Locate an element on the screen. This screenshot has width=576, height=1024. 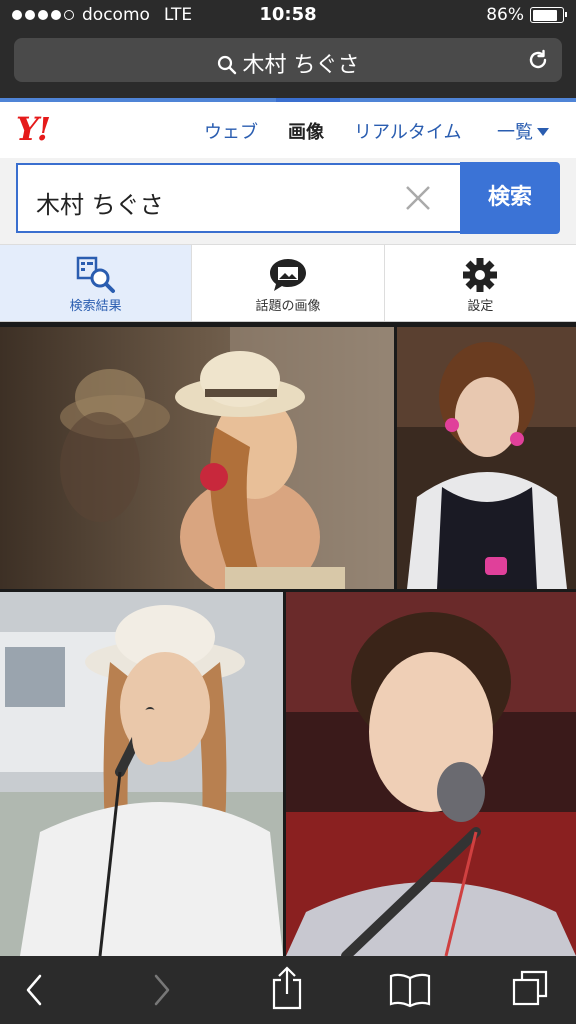
tool-trending-images: 話題の画像 is located at coordinates (288, 283).